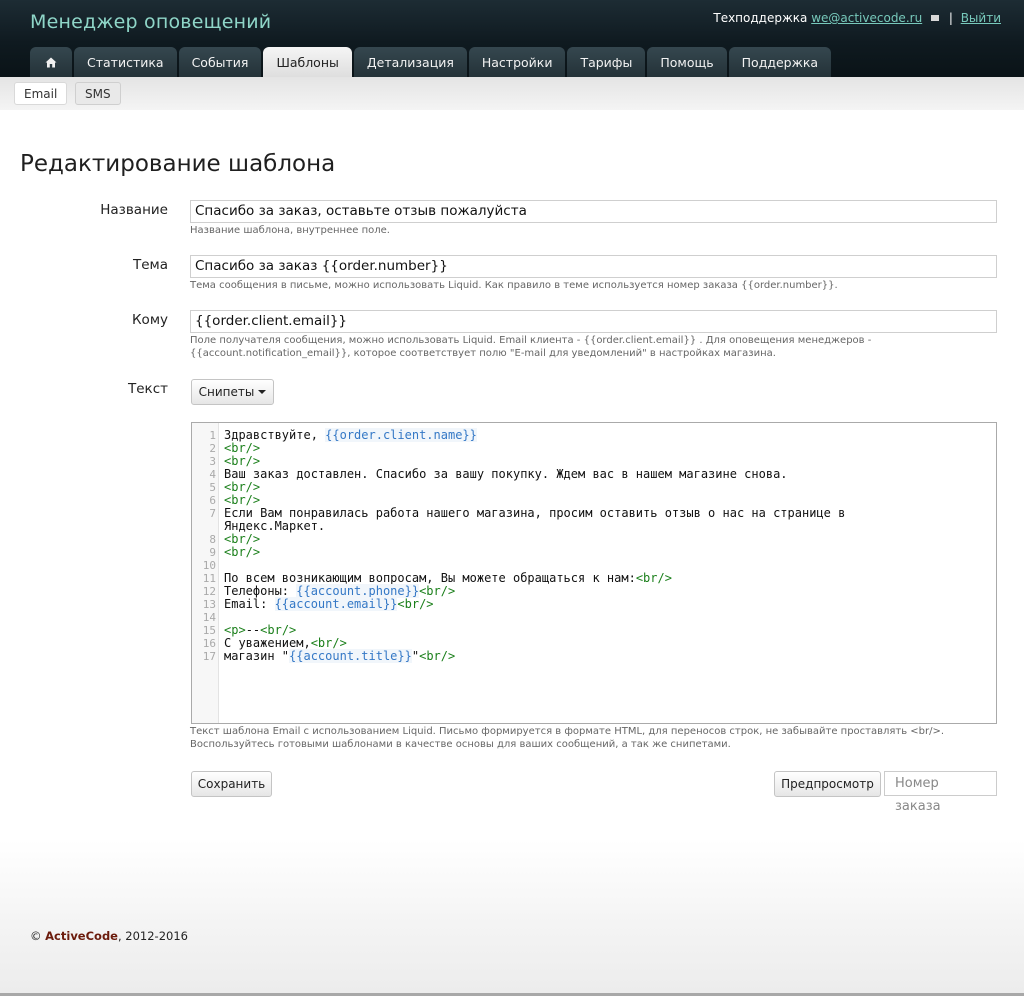 This screenshot has width=1024, height=996. I want to click on line-number: 5, so click(212, 487).